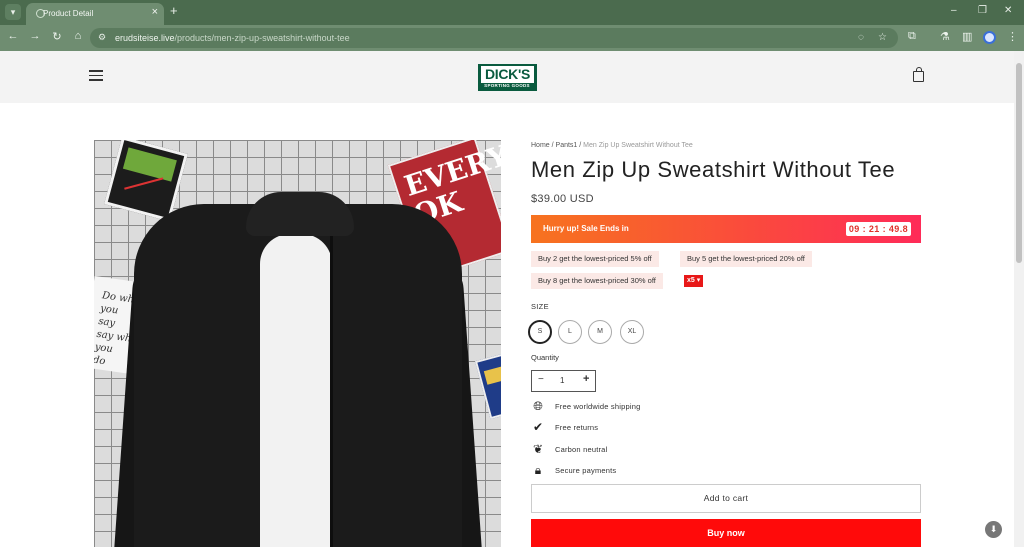  What do you see at coordinates (1012, 36) in the screenshot?
I see `menu-dots-icon: ⋮` at bounding box center [1012, 36].